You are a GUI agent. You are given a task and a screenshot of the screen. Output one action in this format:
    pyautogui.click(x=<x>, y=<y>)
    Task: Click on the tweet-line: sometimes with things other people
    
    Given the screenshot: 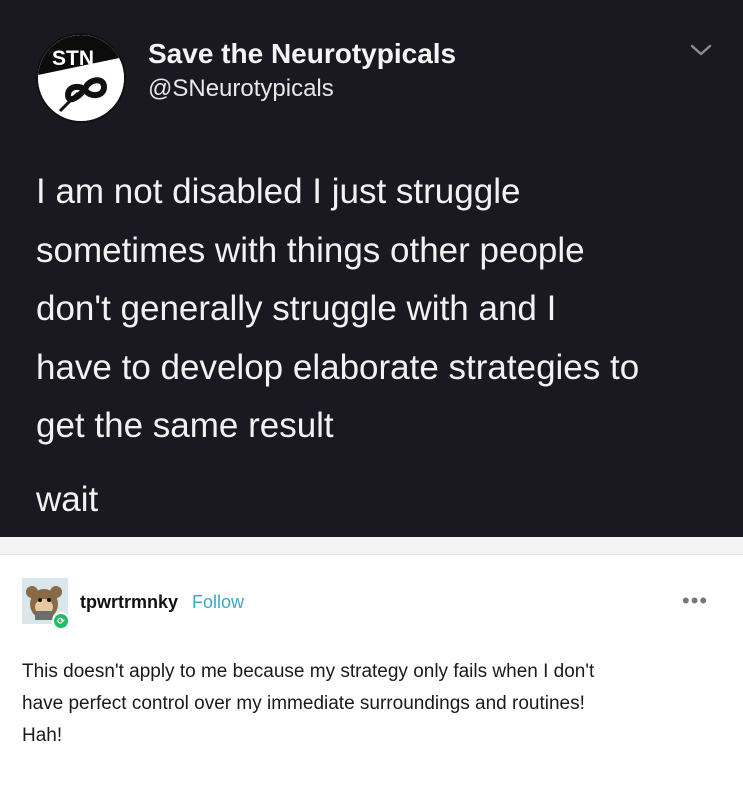 What is the action you would take?
    pyautogui.click(x=310, y=250)
    